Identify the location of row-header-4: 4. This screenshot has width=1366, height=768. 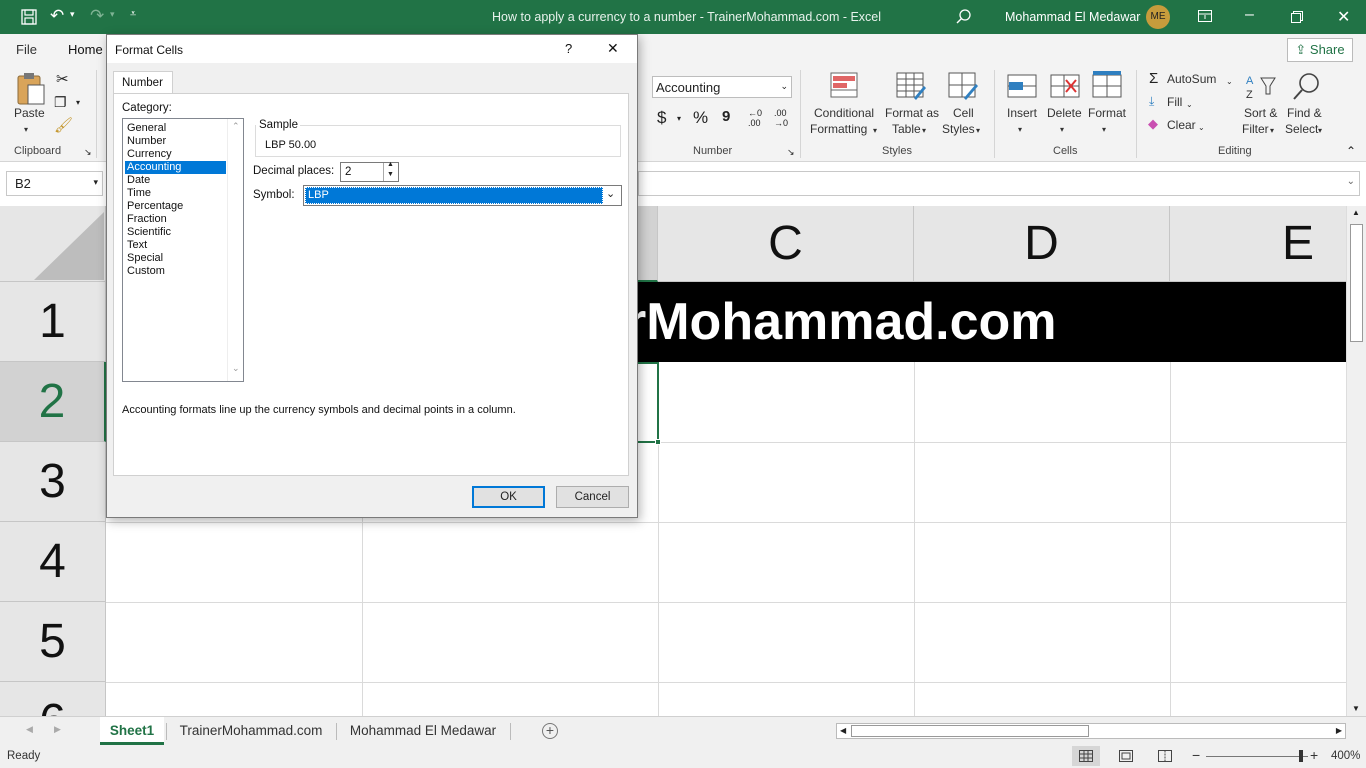
(53, 562).